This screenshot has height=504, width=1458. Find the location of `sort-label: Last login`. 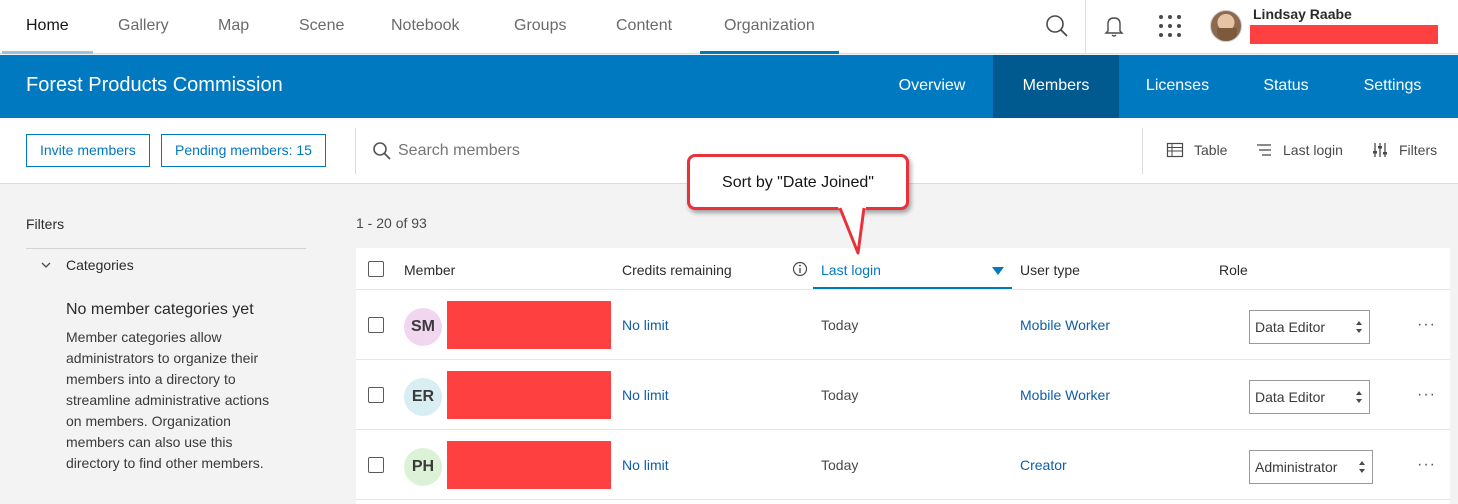

sort-label: Last login is located at coordinates (1313, 150).